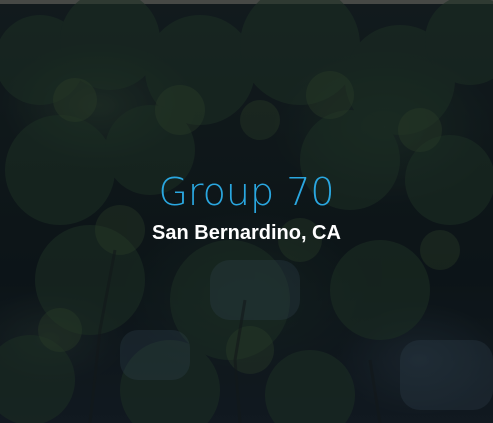 This screenshot has width=493, height=423. What do you see at coordinates (246, 192) in the screenshot?
I see `group-title: Group 70` at bounding box center [246, 192].